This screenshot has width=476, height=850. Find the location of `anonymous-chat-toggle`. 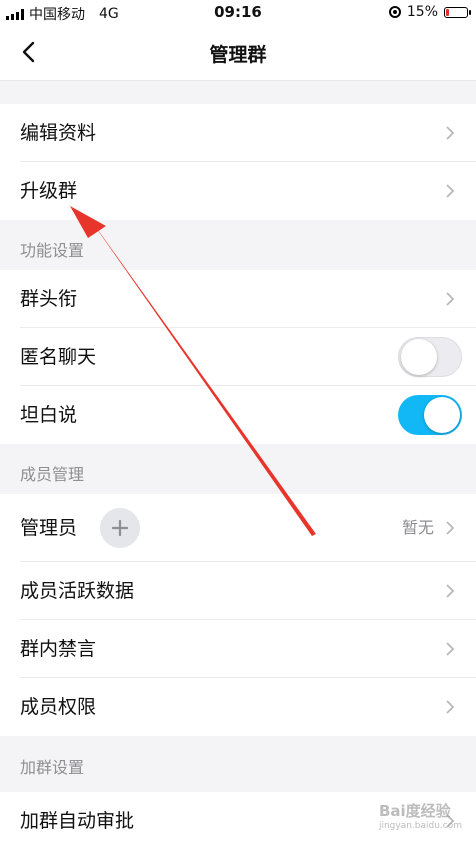

anonymous-chat-toggle is located at coordinates (430, 357).